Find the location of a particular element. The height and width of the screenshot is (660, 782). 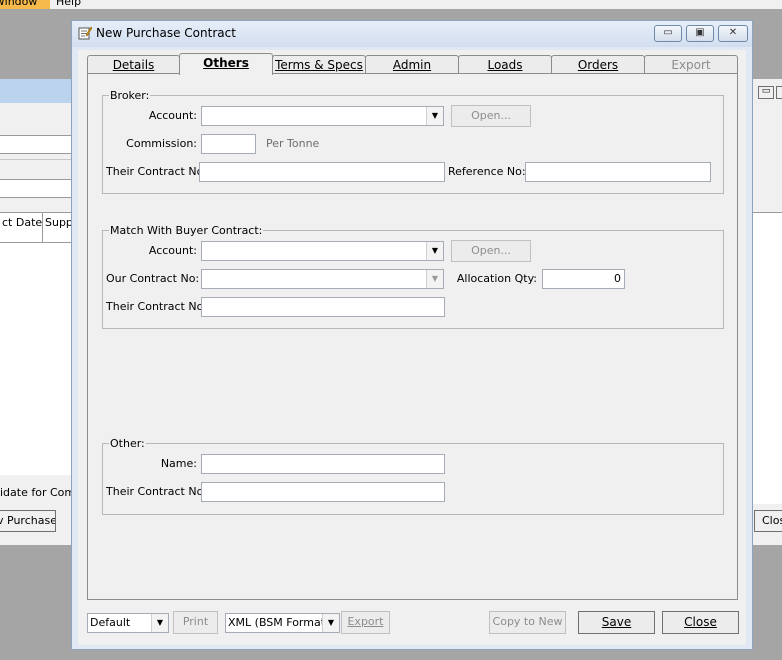

new-purchase-button: v Purchase is located at coordinates (28, 521).